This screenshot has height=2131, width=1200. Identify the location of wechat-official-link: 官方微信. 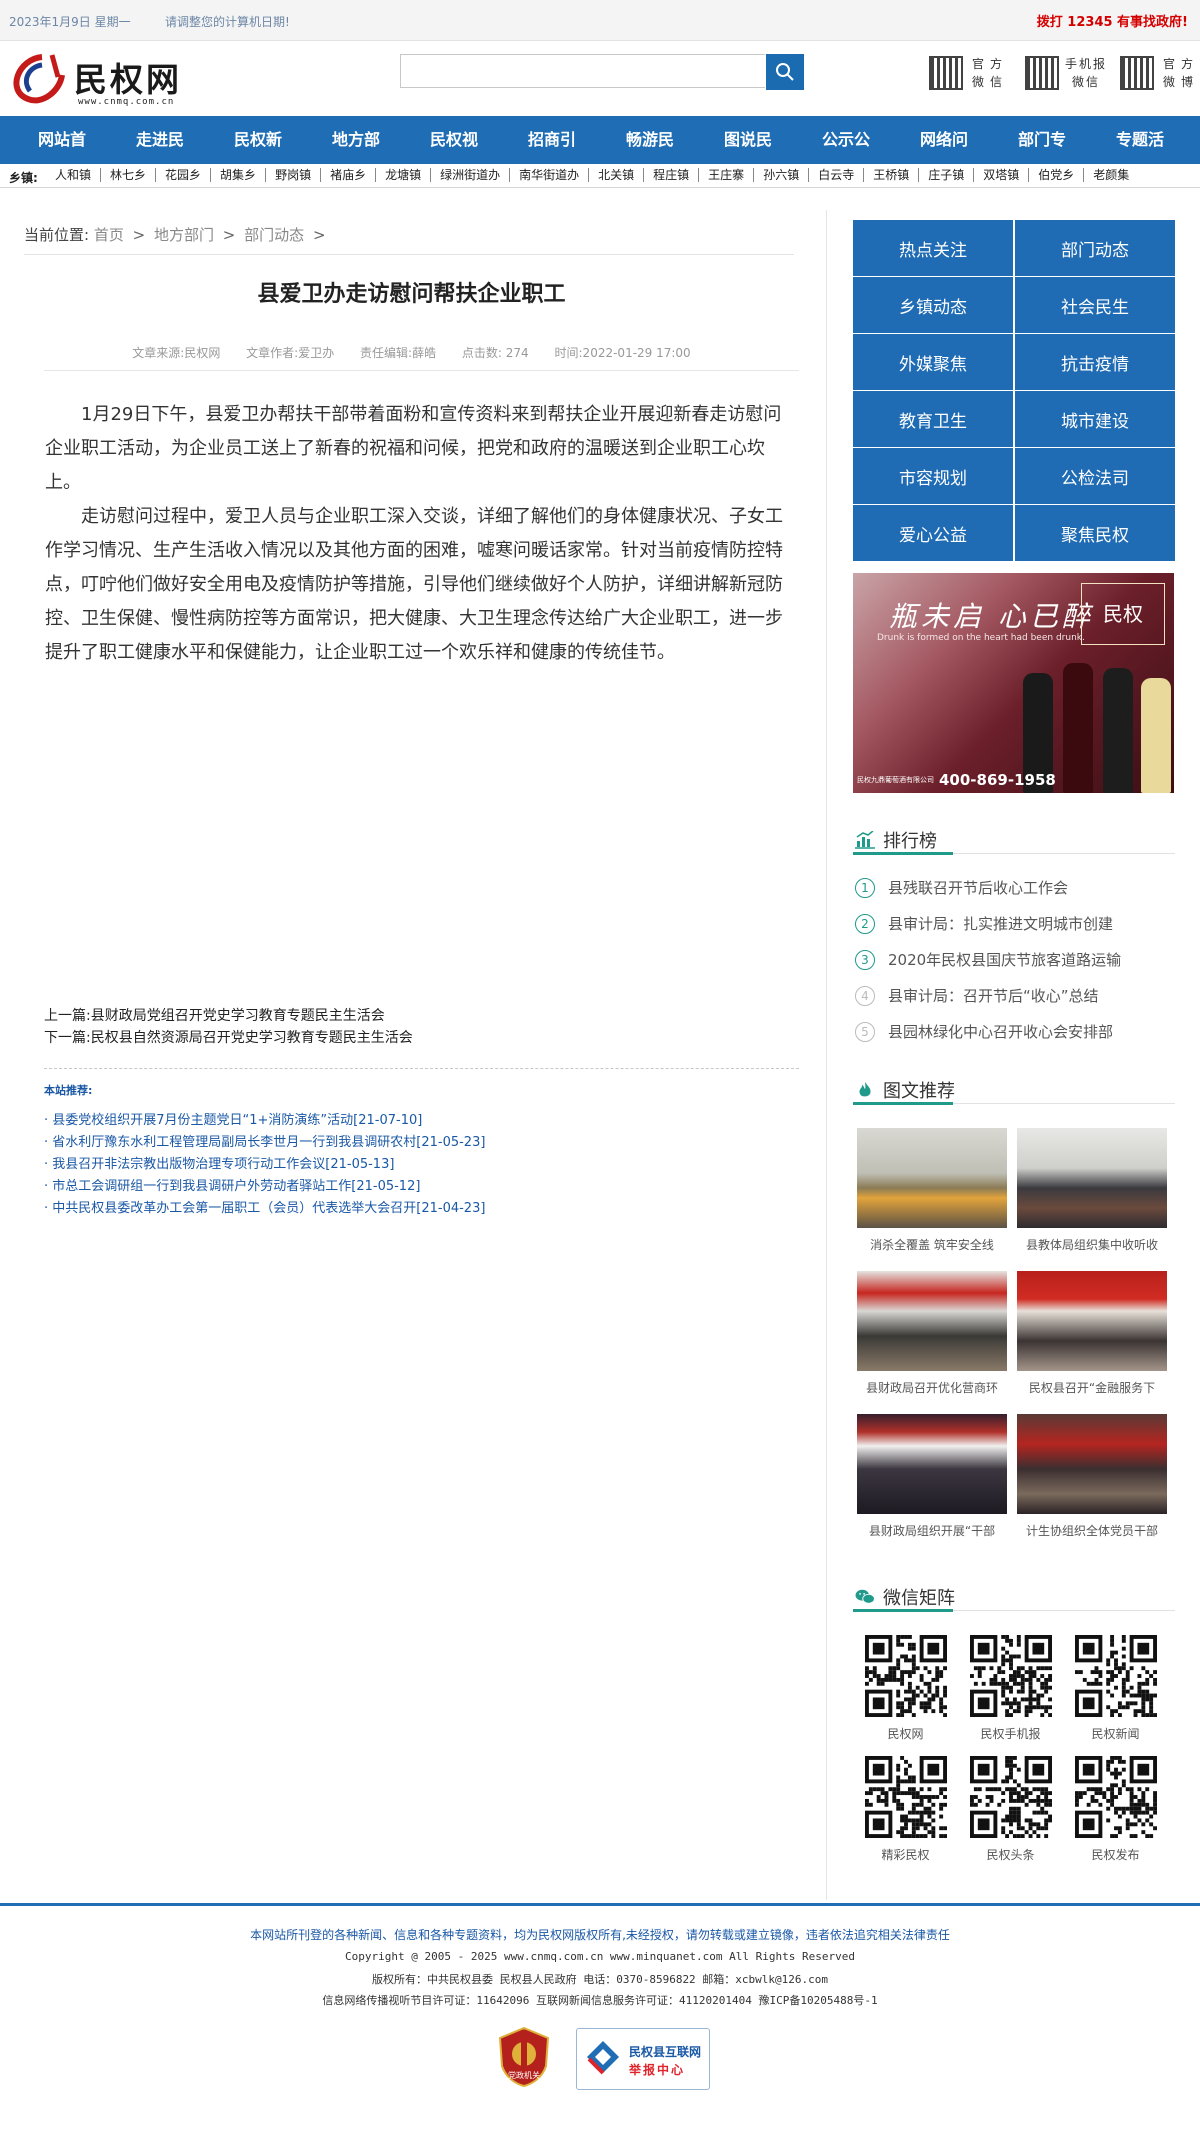
(969, 74).